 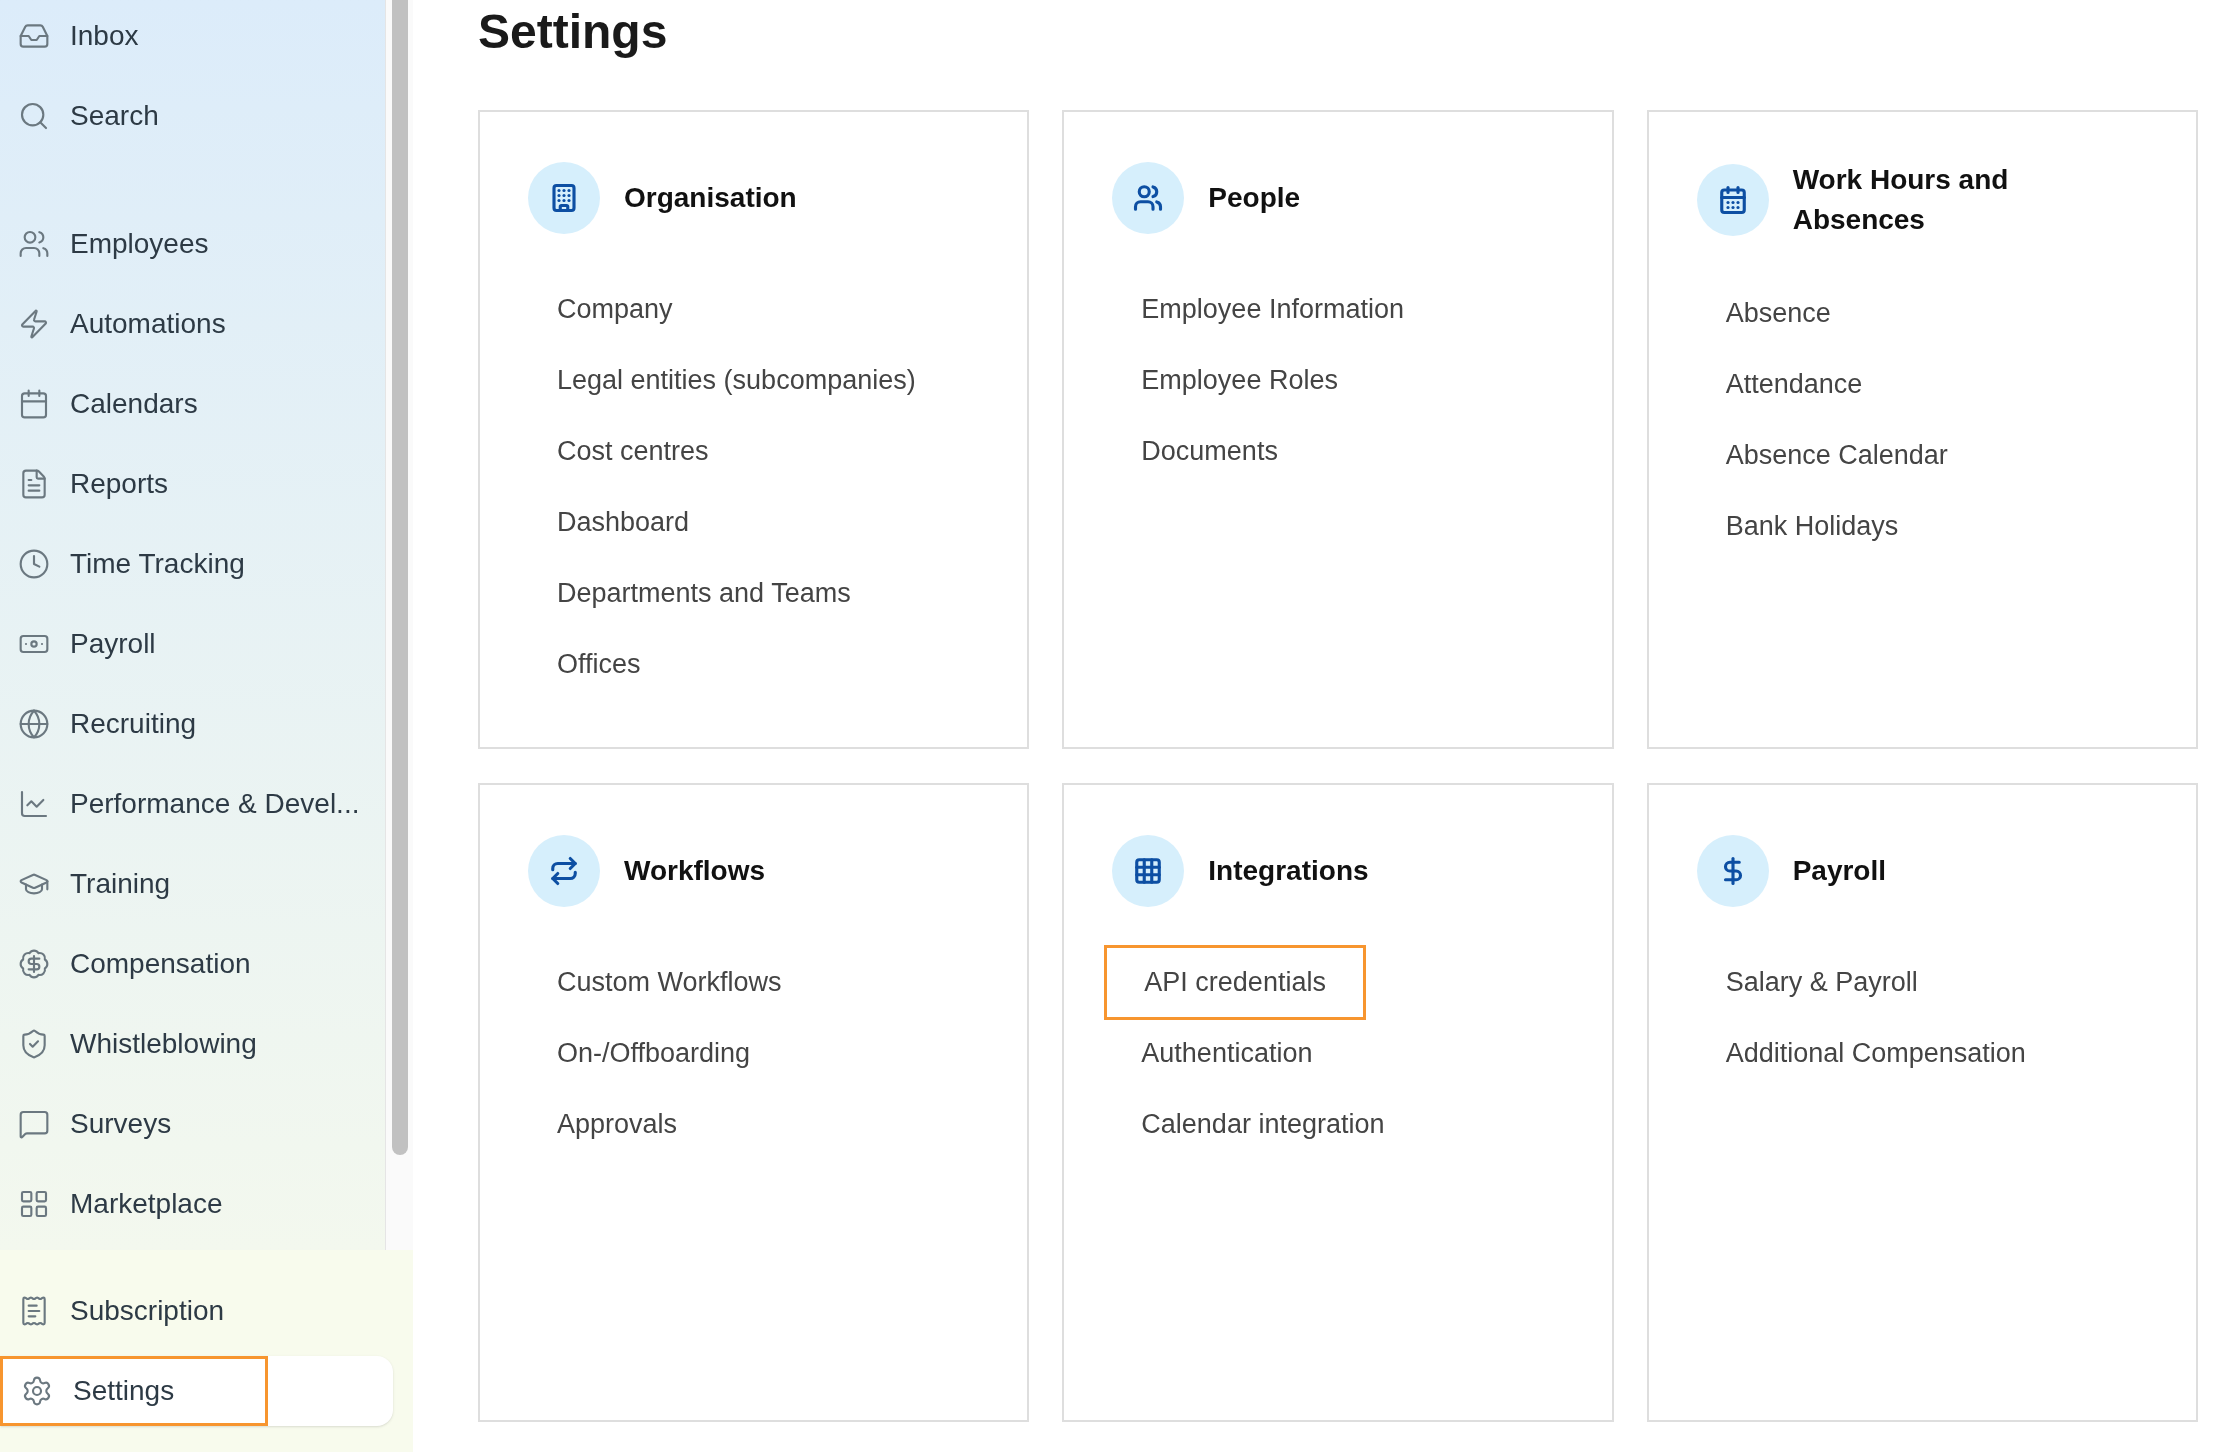 What do you see at coordinates (1794, 384) in the screenshot?
I see `settings-link: Attendance` at bounding box center [1794, 384].